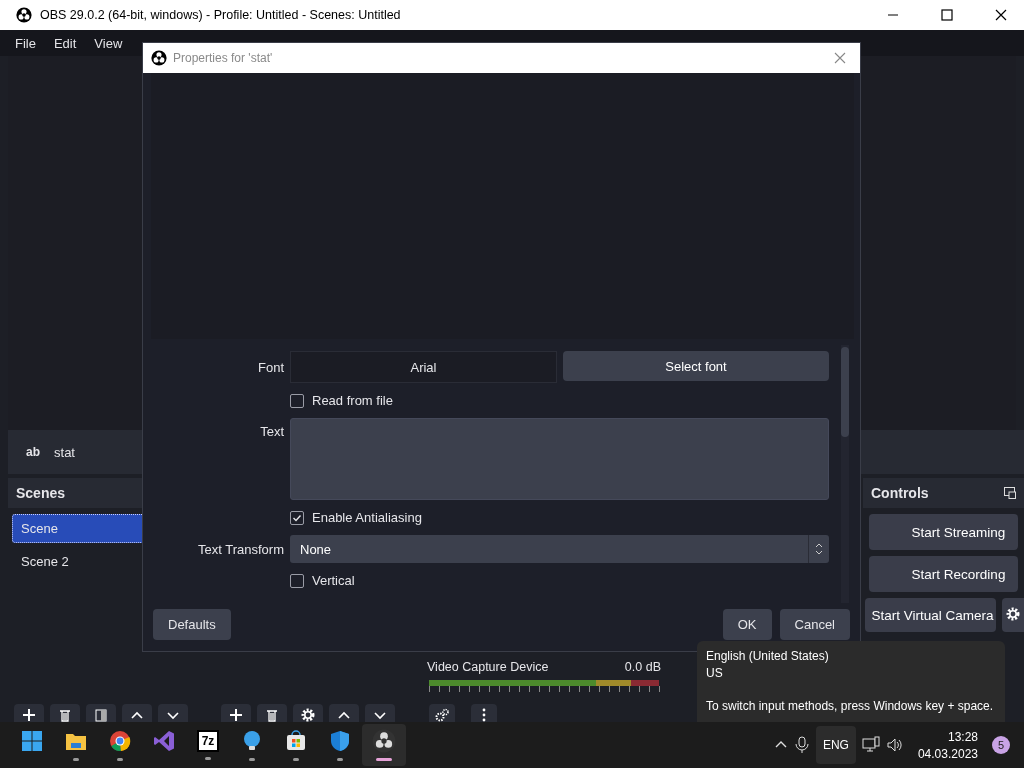 This screenshot has width=1024, height=768. What do you see at coordinates (488, 667) in the screenshot?
I see `channel-name: Video Capture Device` at bounding box center [488, 667].